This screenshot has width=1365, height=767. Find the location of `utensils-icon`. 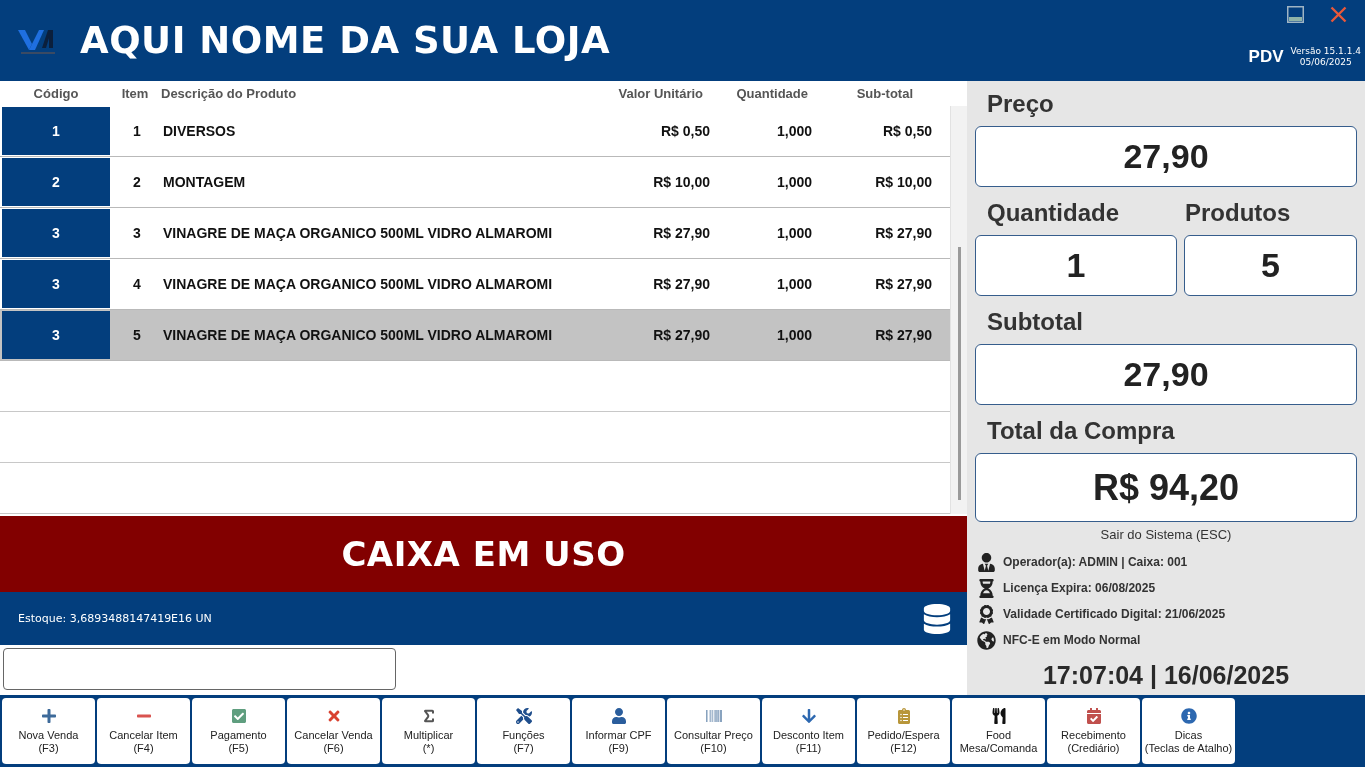

utensils-icon is located at coordinates (998, 716).